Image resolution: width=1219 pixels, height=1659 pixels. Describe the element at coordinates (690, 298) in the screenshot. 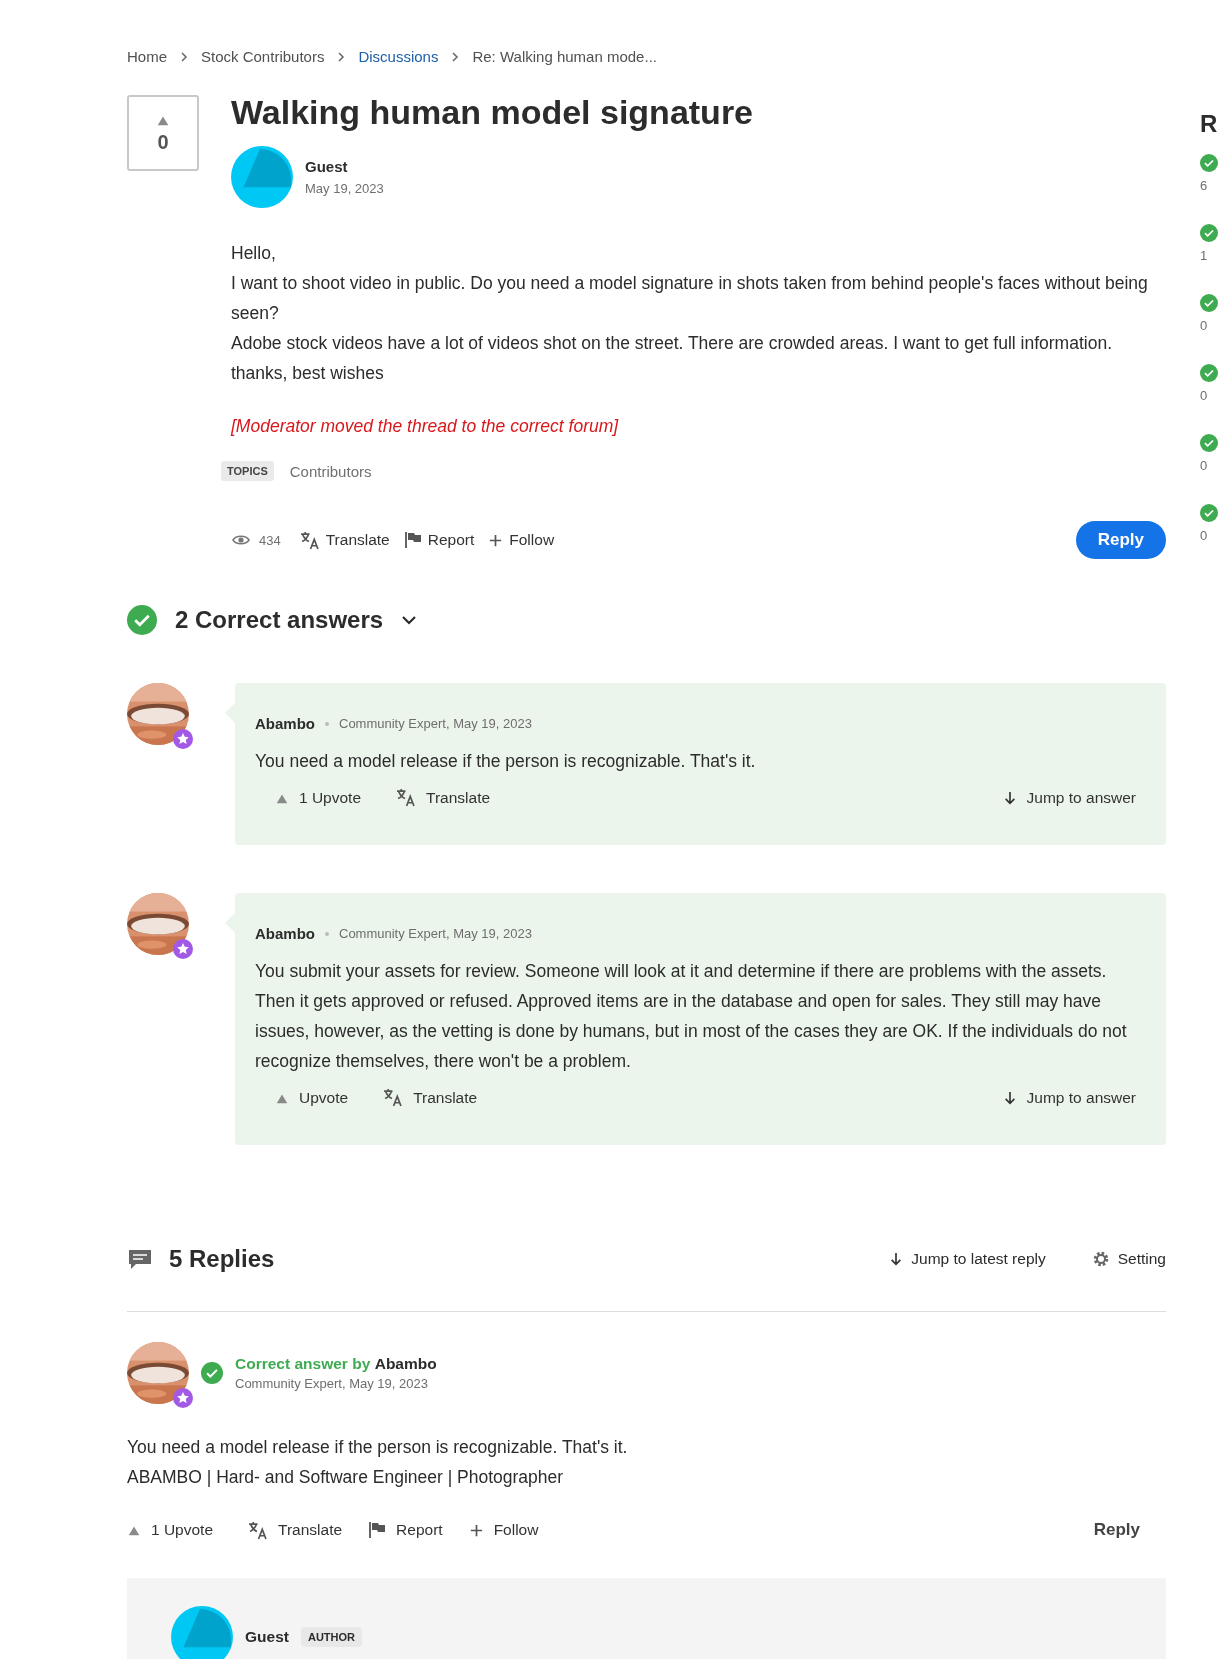

I see `post-text: I want to shoot video in public. Do you need a model signature in shots taken from behind people's faces without being seen?` at that location.